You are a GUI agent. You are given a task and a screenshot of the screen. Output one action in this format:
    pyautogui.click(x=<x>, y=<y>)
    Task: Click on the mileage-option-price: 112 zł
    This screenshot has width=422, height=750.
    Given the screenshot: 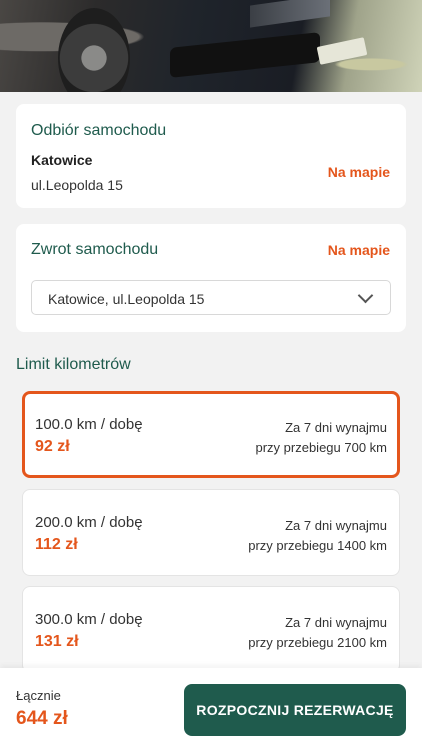 What is the action you would take?
    pyautogui.click(x=56, y=544)
    